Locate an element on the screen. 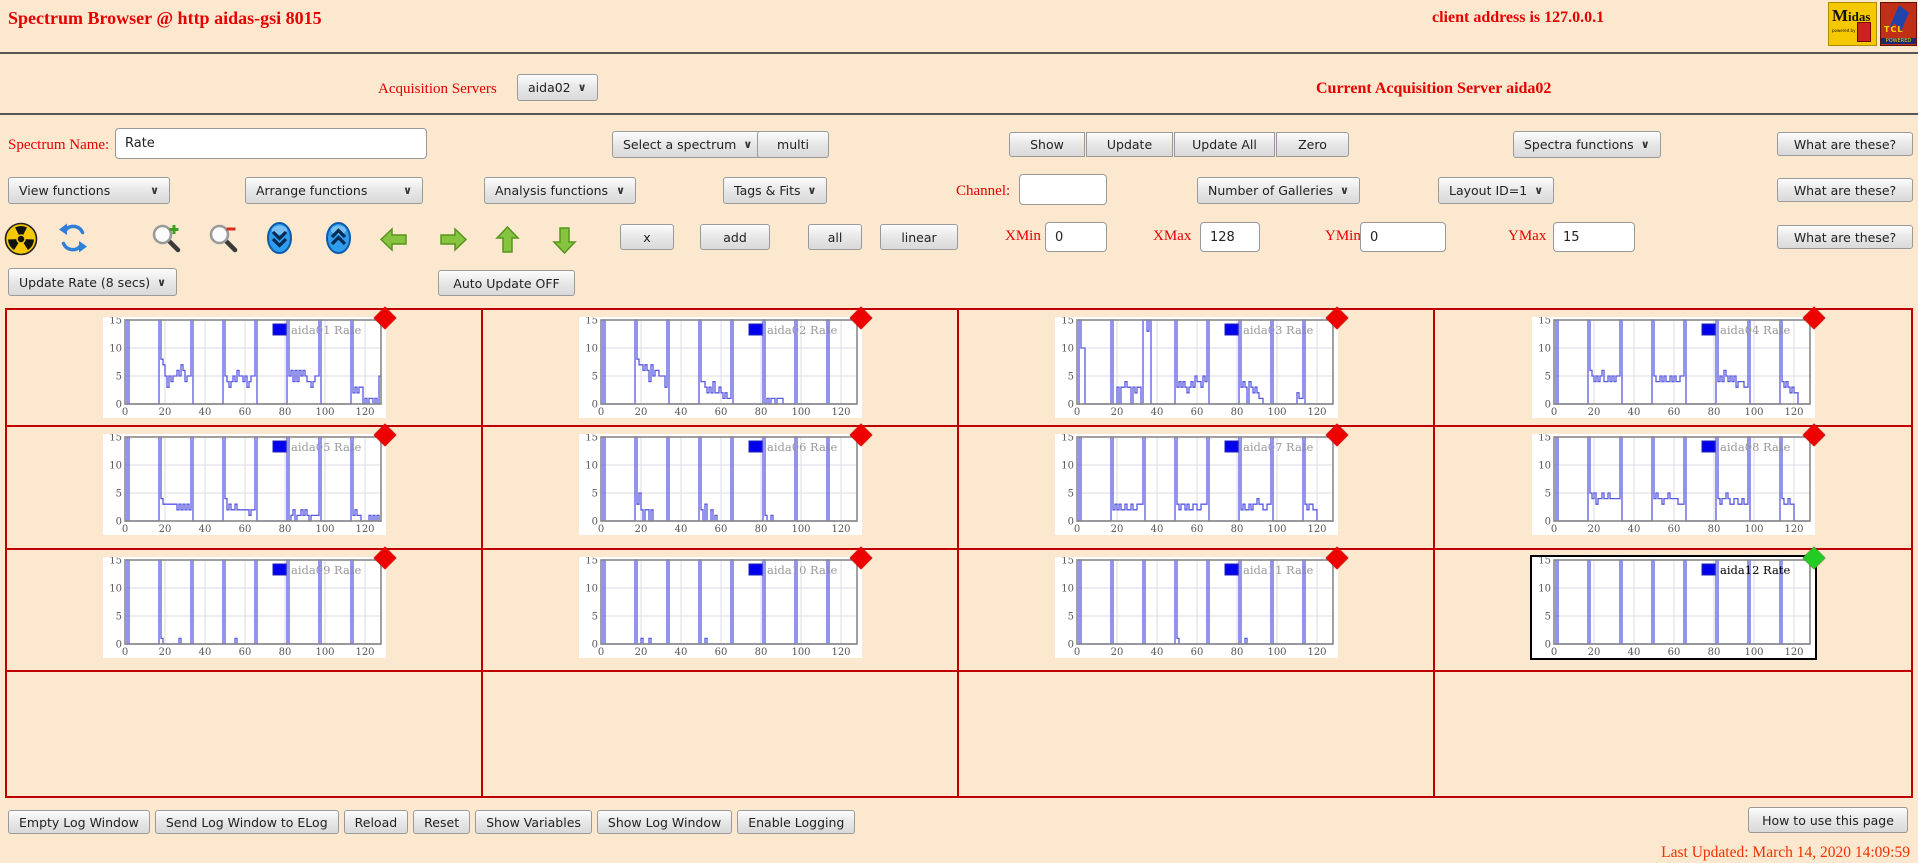 Image resolution: width=1918 pixels, height=863 pixels. analysis-functions-label: Analysis functions is located at coordinates (552, 190).